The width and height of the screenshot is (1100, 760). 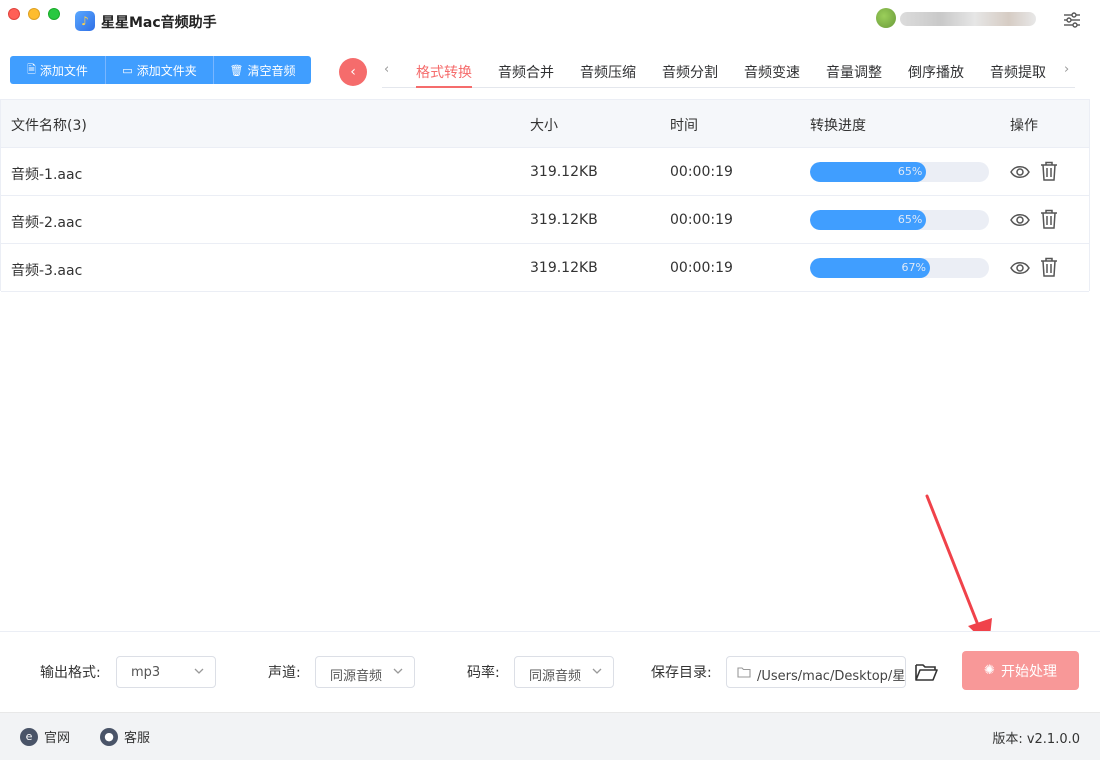 I want to click on save-path-value: /Users/mac/Desktop/星, so click(x=831, y=676).